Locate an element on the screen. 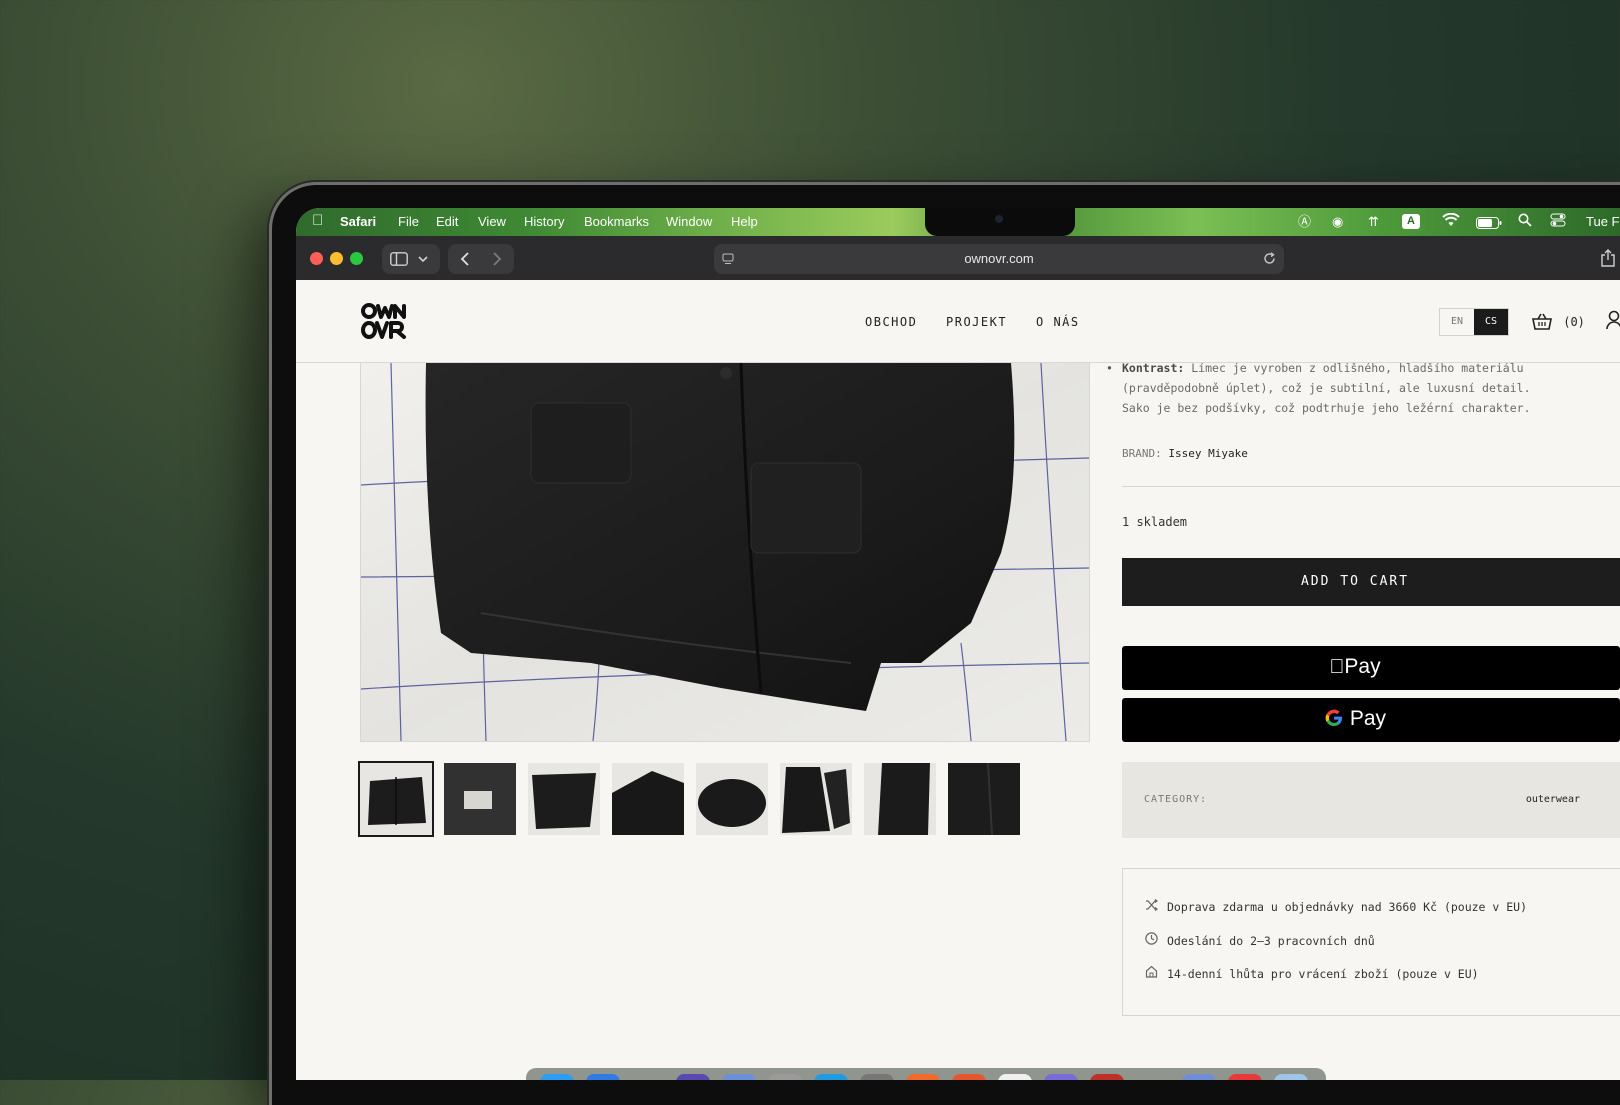 This screenshot has height=1105, width=1620. category-box: CATEGORY: outerwear is located at coordinates (1371, 800).